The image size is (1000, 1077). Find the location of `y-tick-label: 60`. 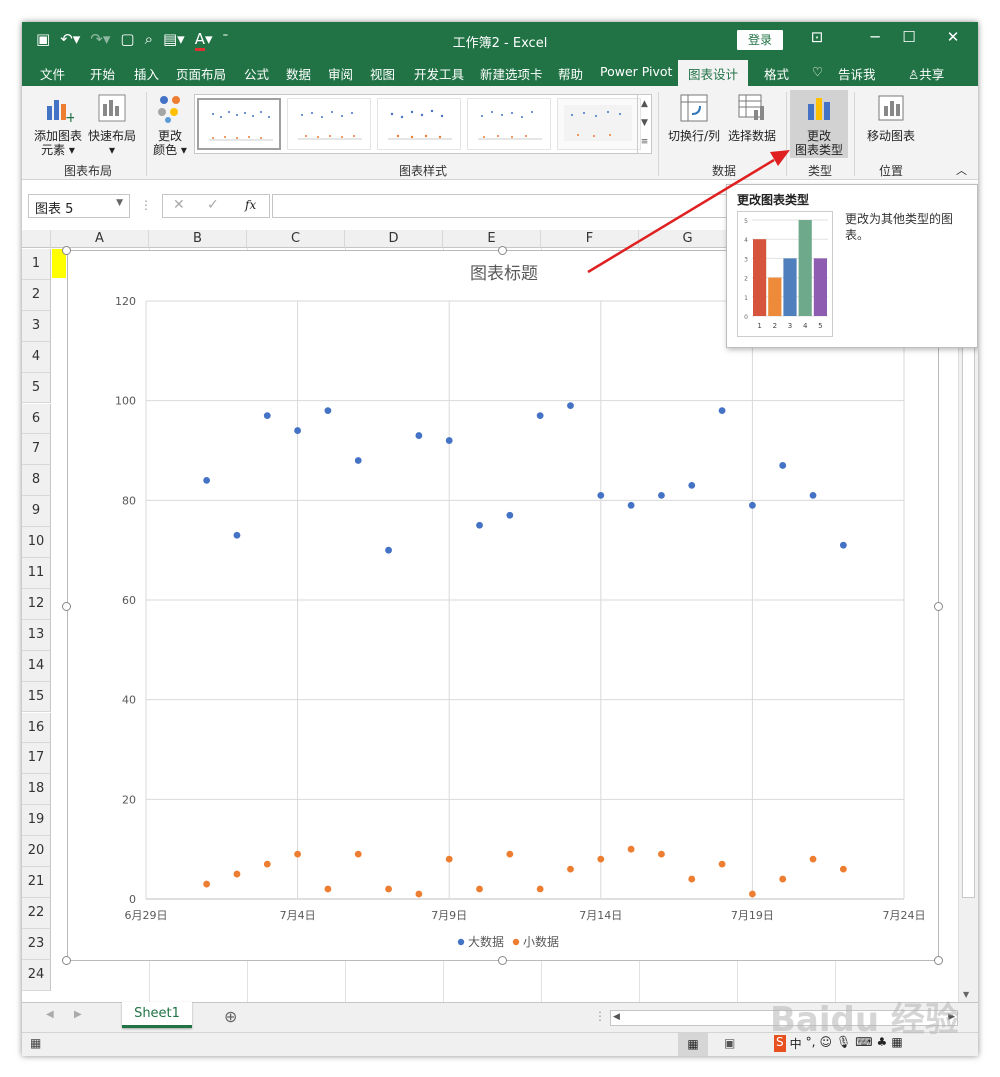

y-tick-label: 60 is located at coordinates (129, 600).